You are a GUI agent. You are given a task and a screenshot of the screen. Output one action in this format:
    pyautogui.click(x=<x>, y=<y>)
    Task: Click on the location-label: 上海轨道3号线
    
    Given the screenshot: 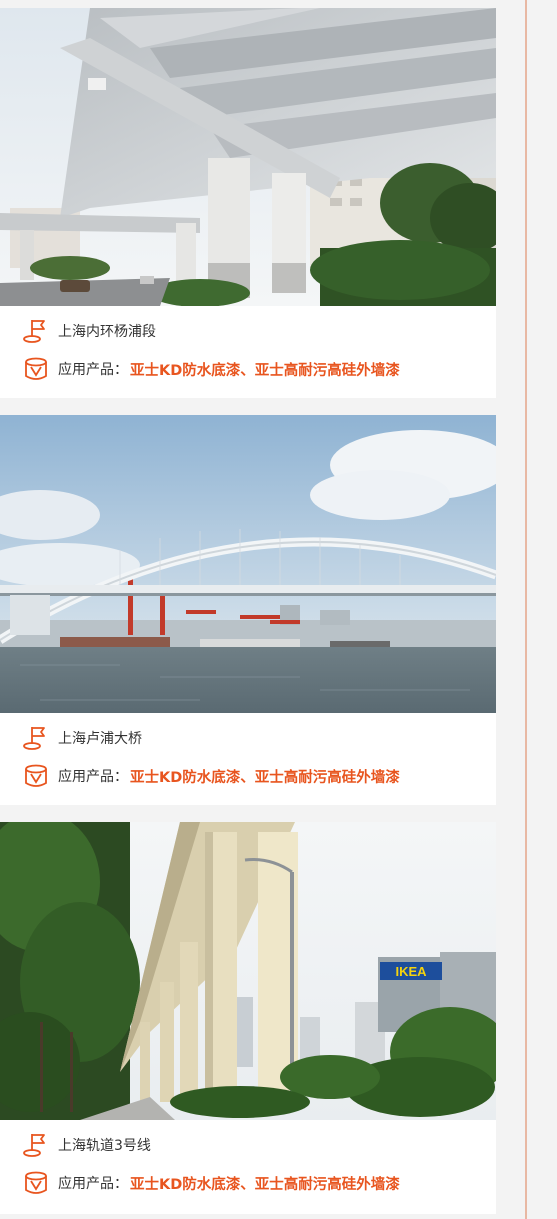 What is the action you would take?
    pyautogui.click(x=104, y=1146)
    